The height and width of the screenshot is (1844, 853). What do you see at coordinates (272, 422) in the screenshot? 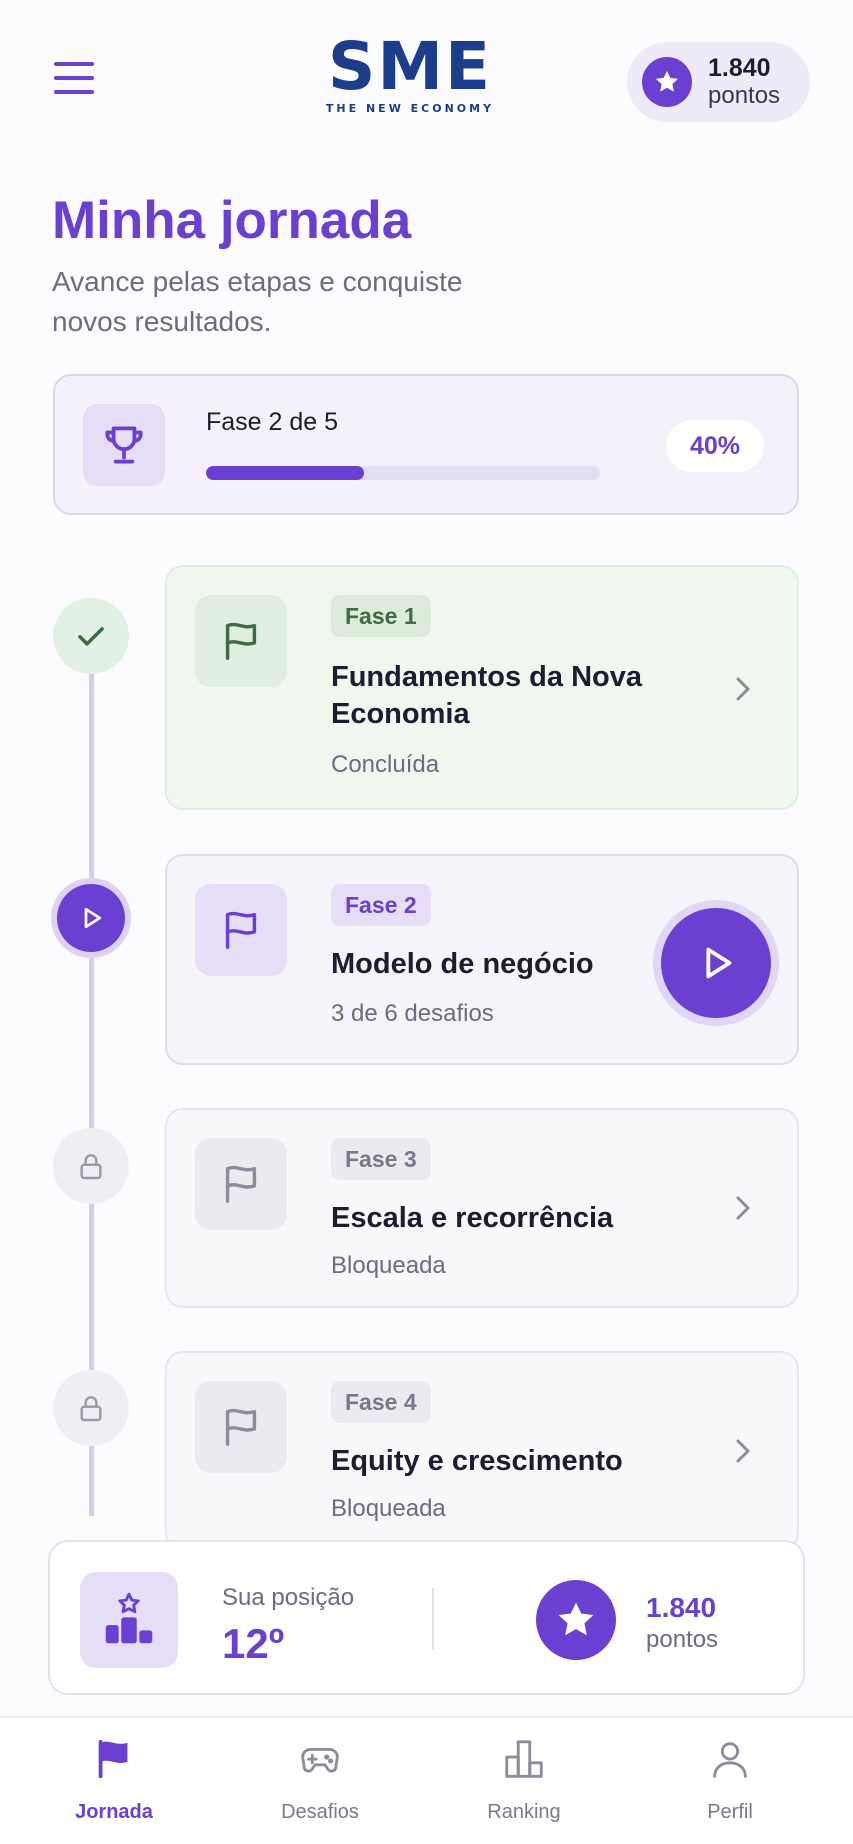
I see `phase-progress-label: Fase 2 de 5` at bounding box center [272, 422].